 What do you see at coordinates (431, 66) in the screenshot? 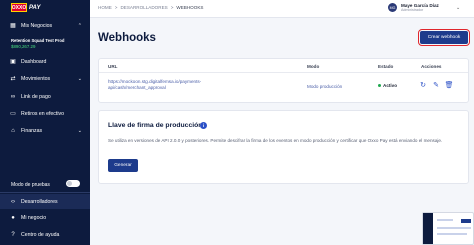
I see `column-header-actions: Acciones` at bounding box center [431, 66].